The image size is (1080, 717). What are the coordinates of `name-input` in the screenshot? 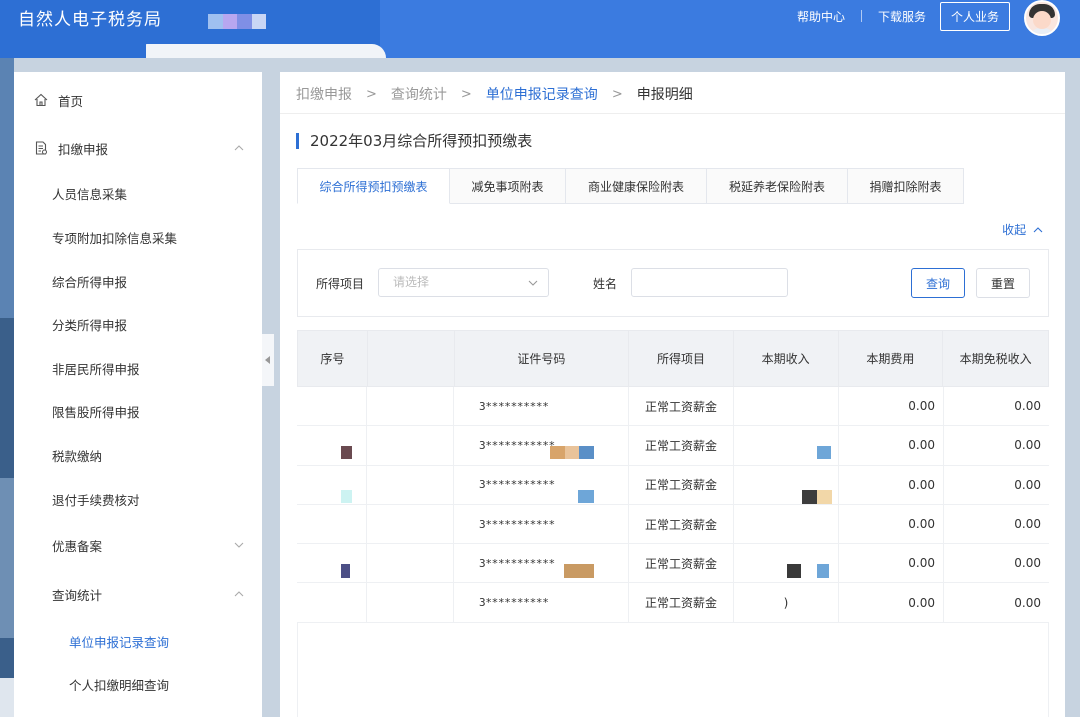 It's located at (709, 282).